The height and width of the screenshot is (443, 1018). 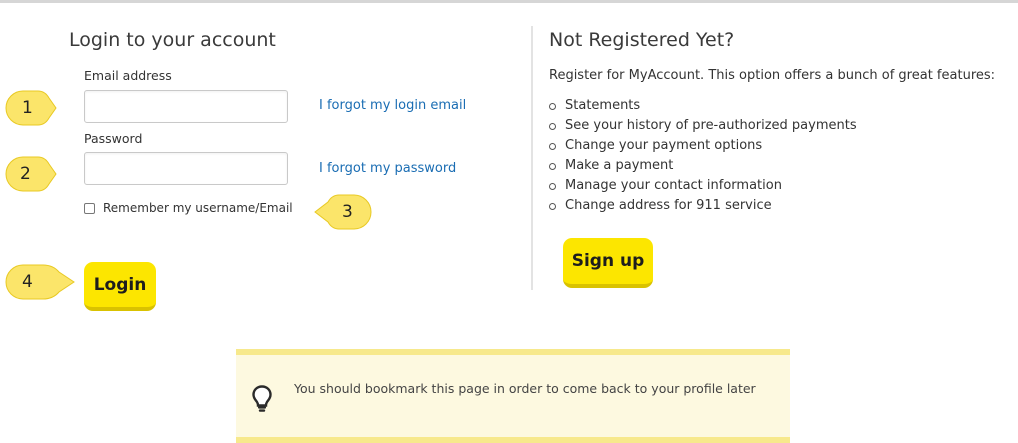 What do you see at coordinates (703, 167) in the screenshot?
I see `list-item: Make a payment` at bounding box center [703, 167].